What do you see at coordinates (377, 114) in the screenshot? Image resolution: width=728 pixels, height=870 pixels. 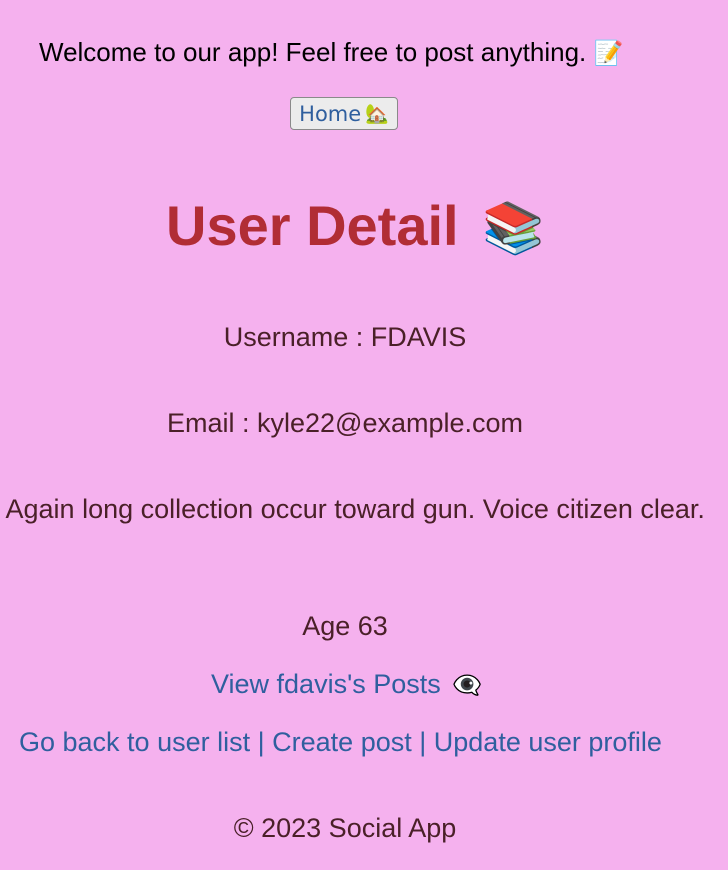 I see `house-icon: 🏡` at bounding box center [377, 114].